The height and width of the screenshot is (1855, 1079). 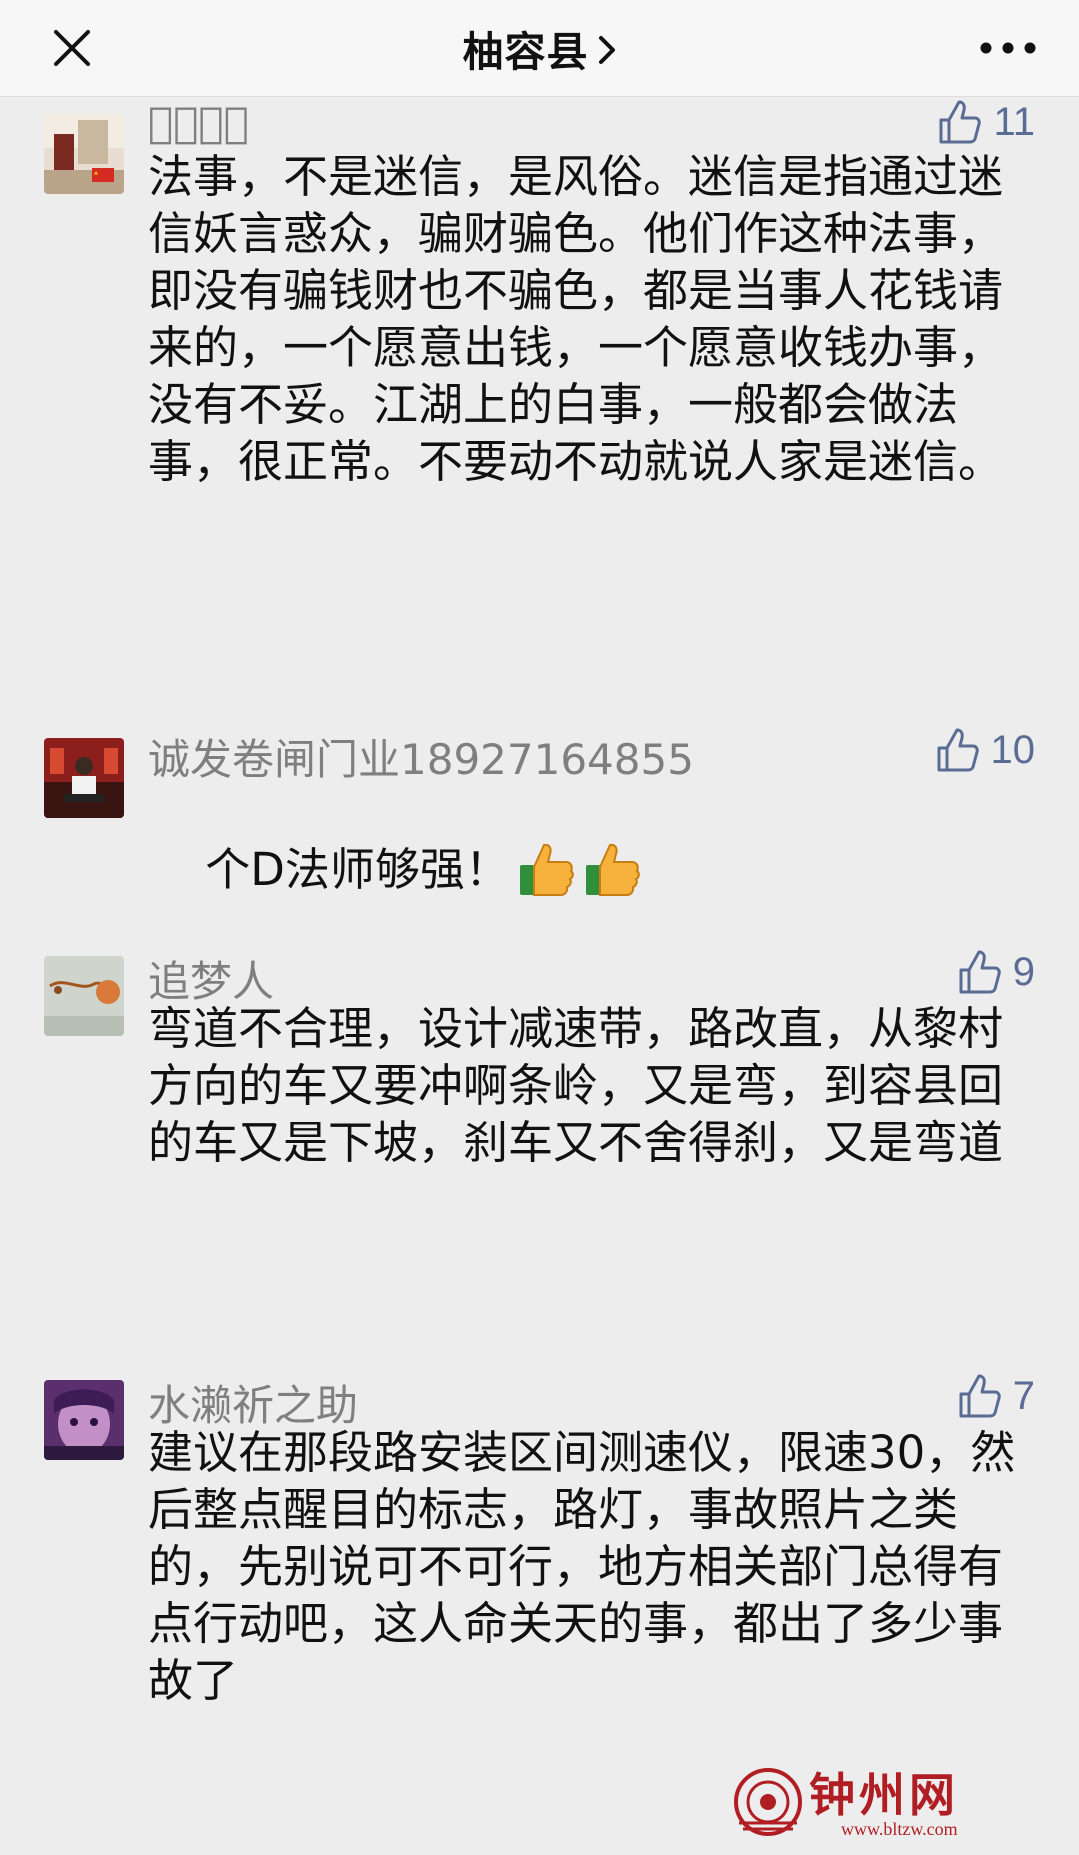 I want to click on more-icon, so click(x=1008, y=48).